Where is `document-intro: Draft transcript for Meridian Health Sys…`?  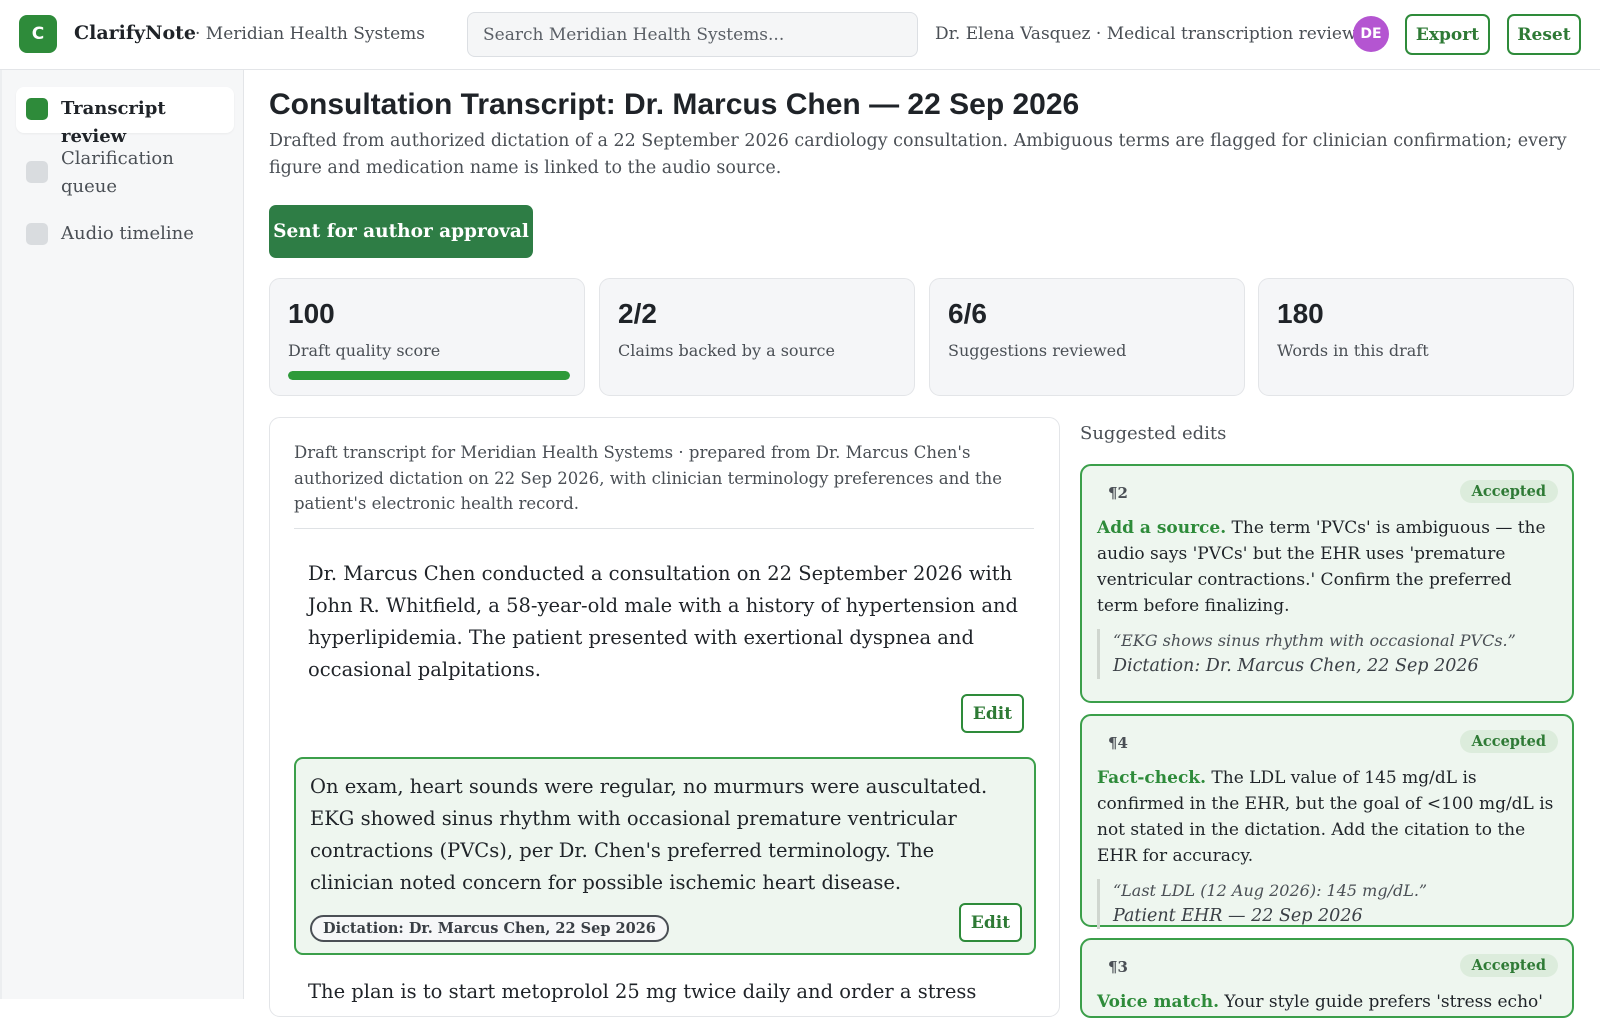 document-intro: Draft transcript for Meridian Health Sys… is located at coordinates (648, 478).